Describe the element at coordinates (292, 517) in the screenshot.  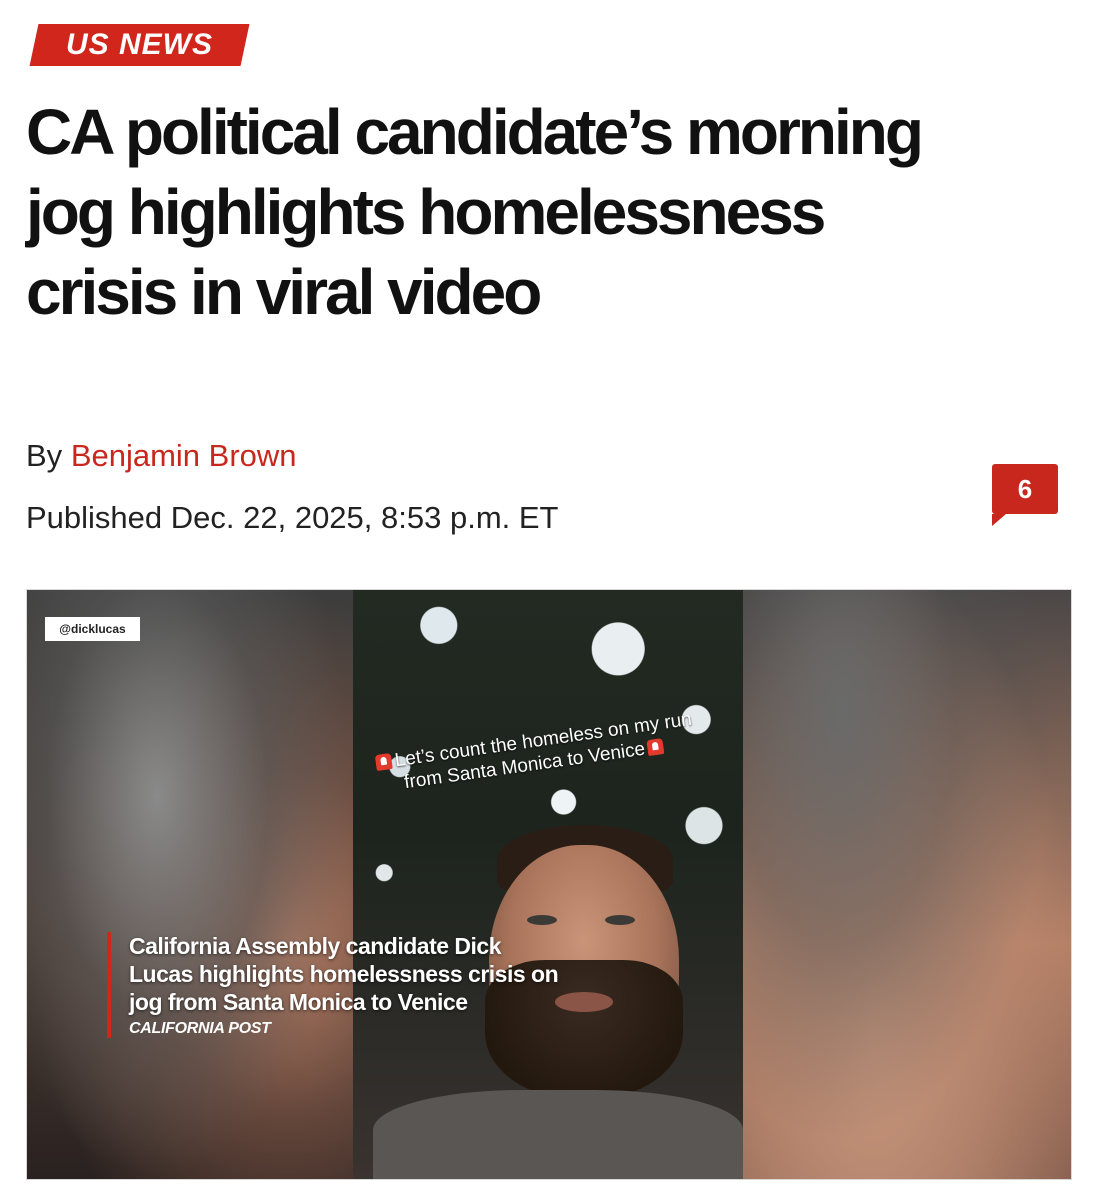
I see `published-date: Published Dec. 22, 2025, 8:53 p.m. ET` at that location.